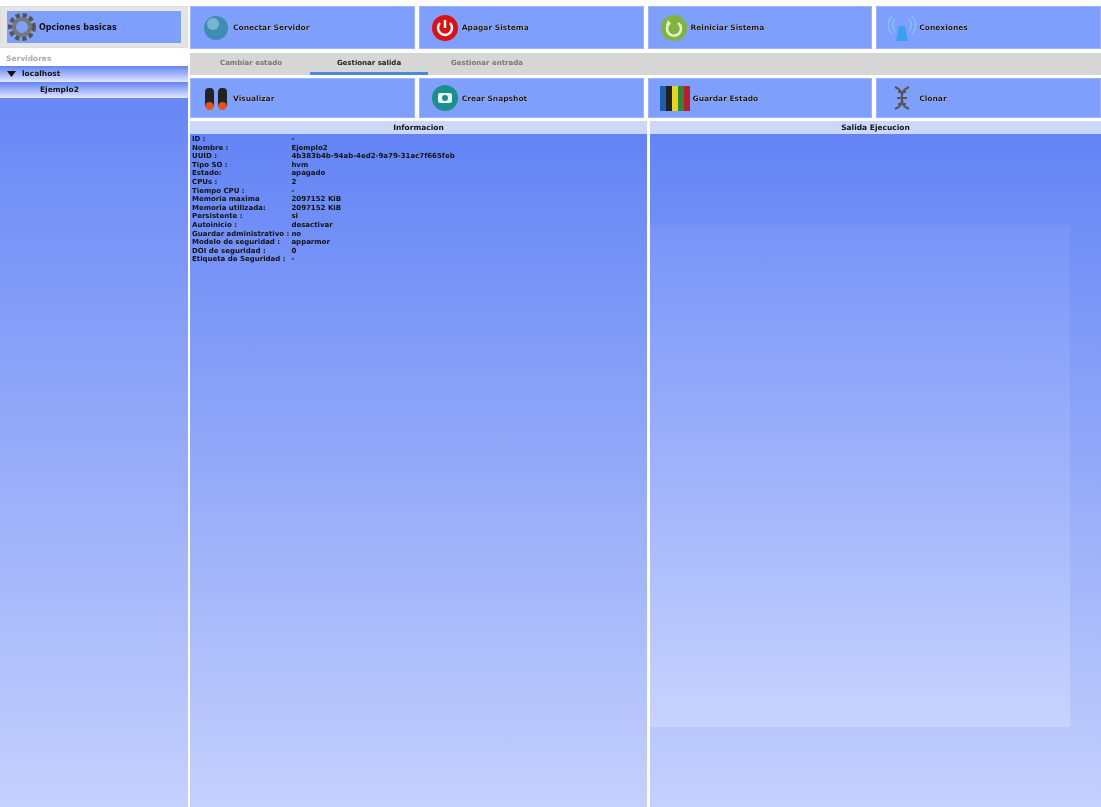  I want to click on gear-icon, so click(22, 27).